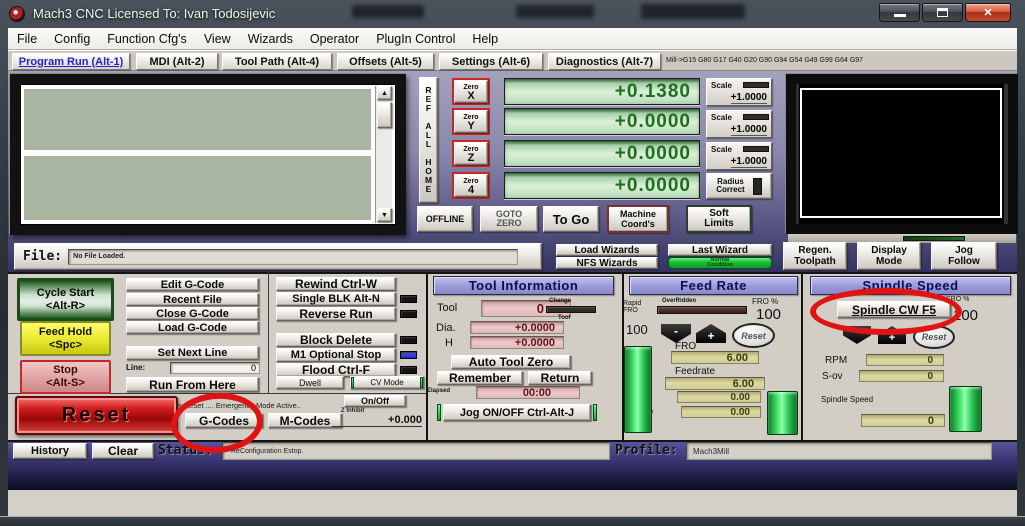  I want to click on dro-x: +0.1380, so click(602, 91).